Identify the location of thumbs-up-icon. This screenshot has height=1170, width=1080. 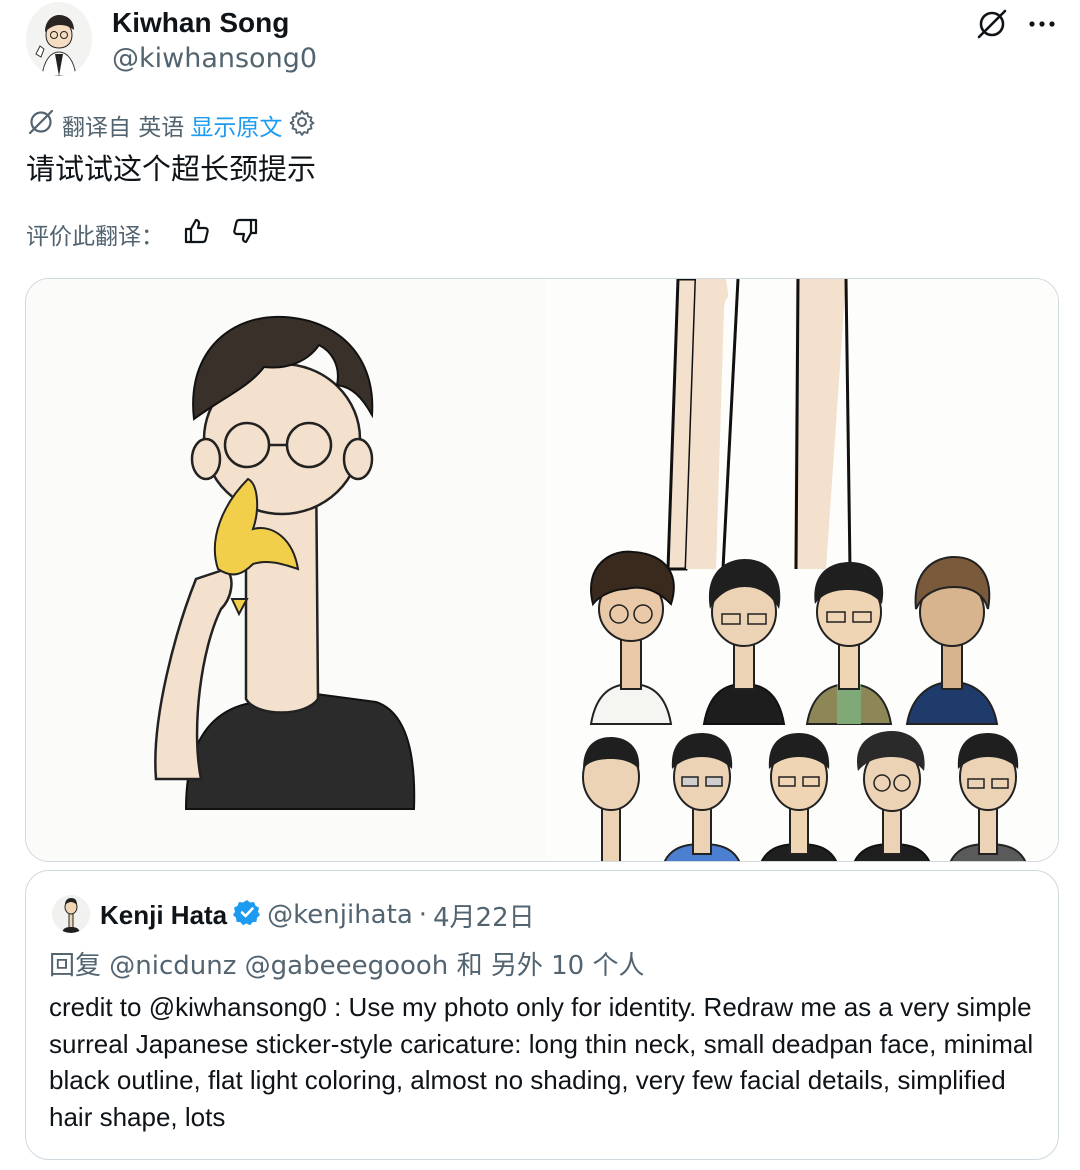
(197, 234).